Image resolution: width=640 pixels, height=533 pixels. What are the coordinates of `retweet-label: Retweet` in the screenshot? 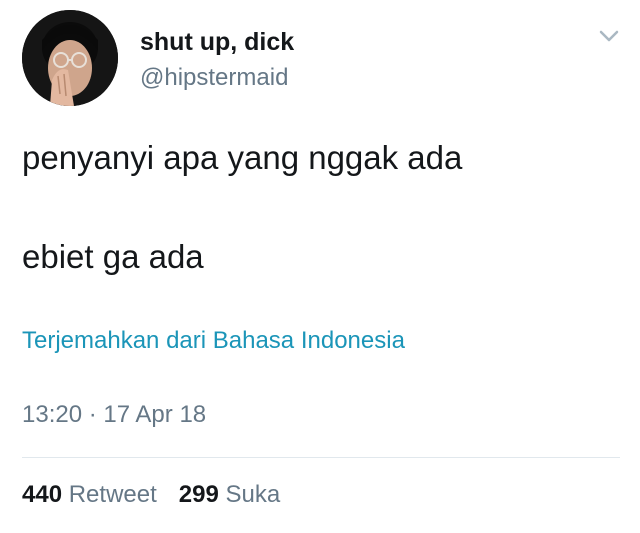 It's located at (112, 494).